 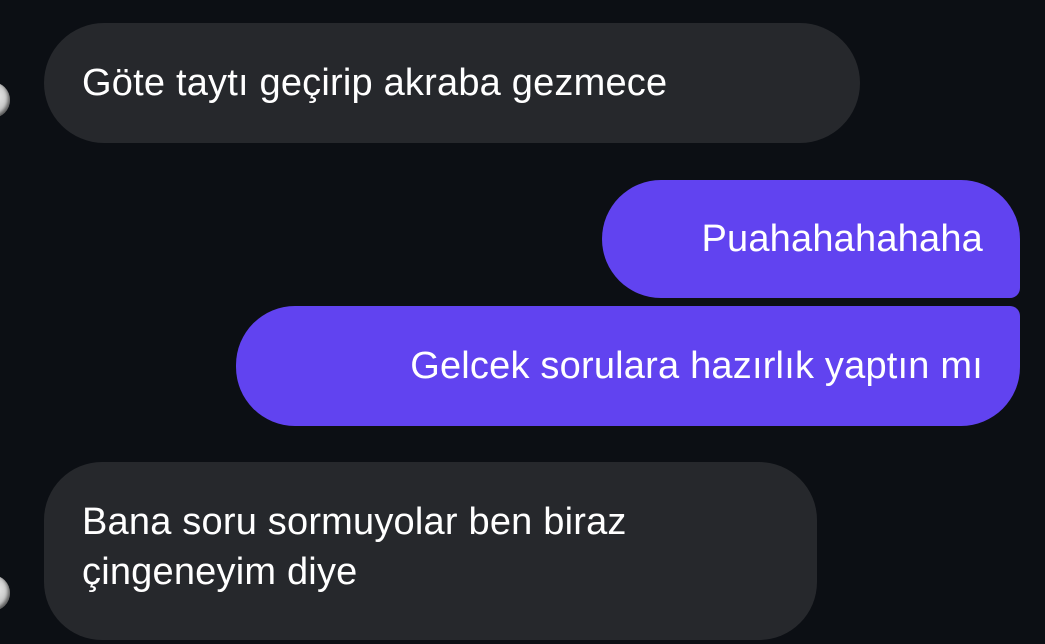 I want to click on outgoing-message-bubble: Puahahahahaha, so click(x=811, y=239).